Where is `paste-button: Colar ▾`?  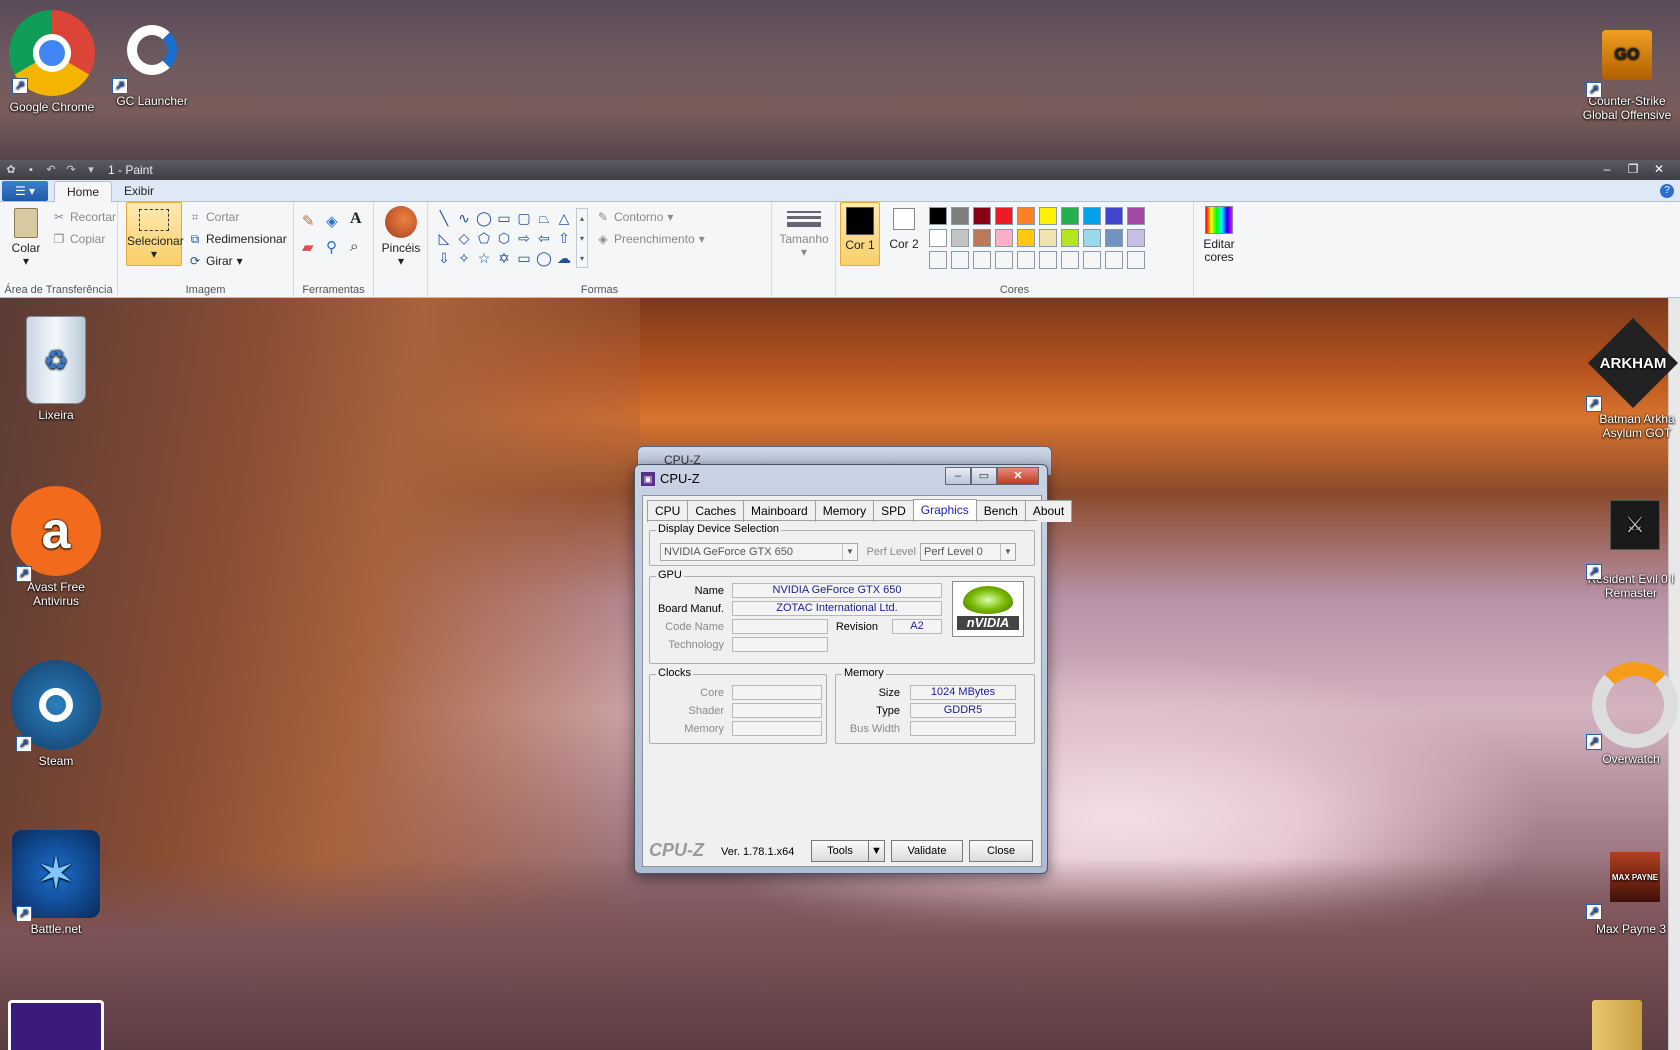 paste-button: Colar ▾ is located at coordinates (26, 238).